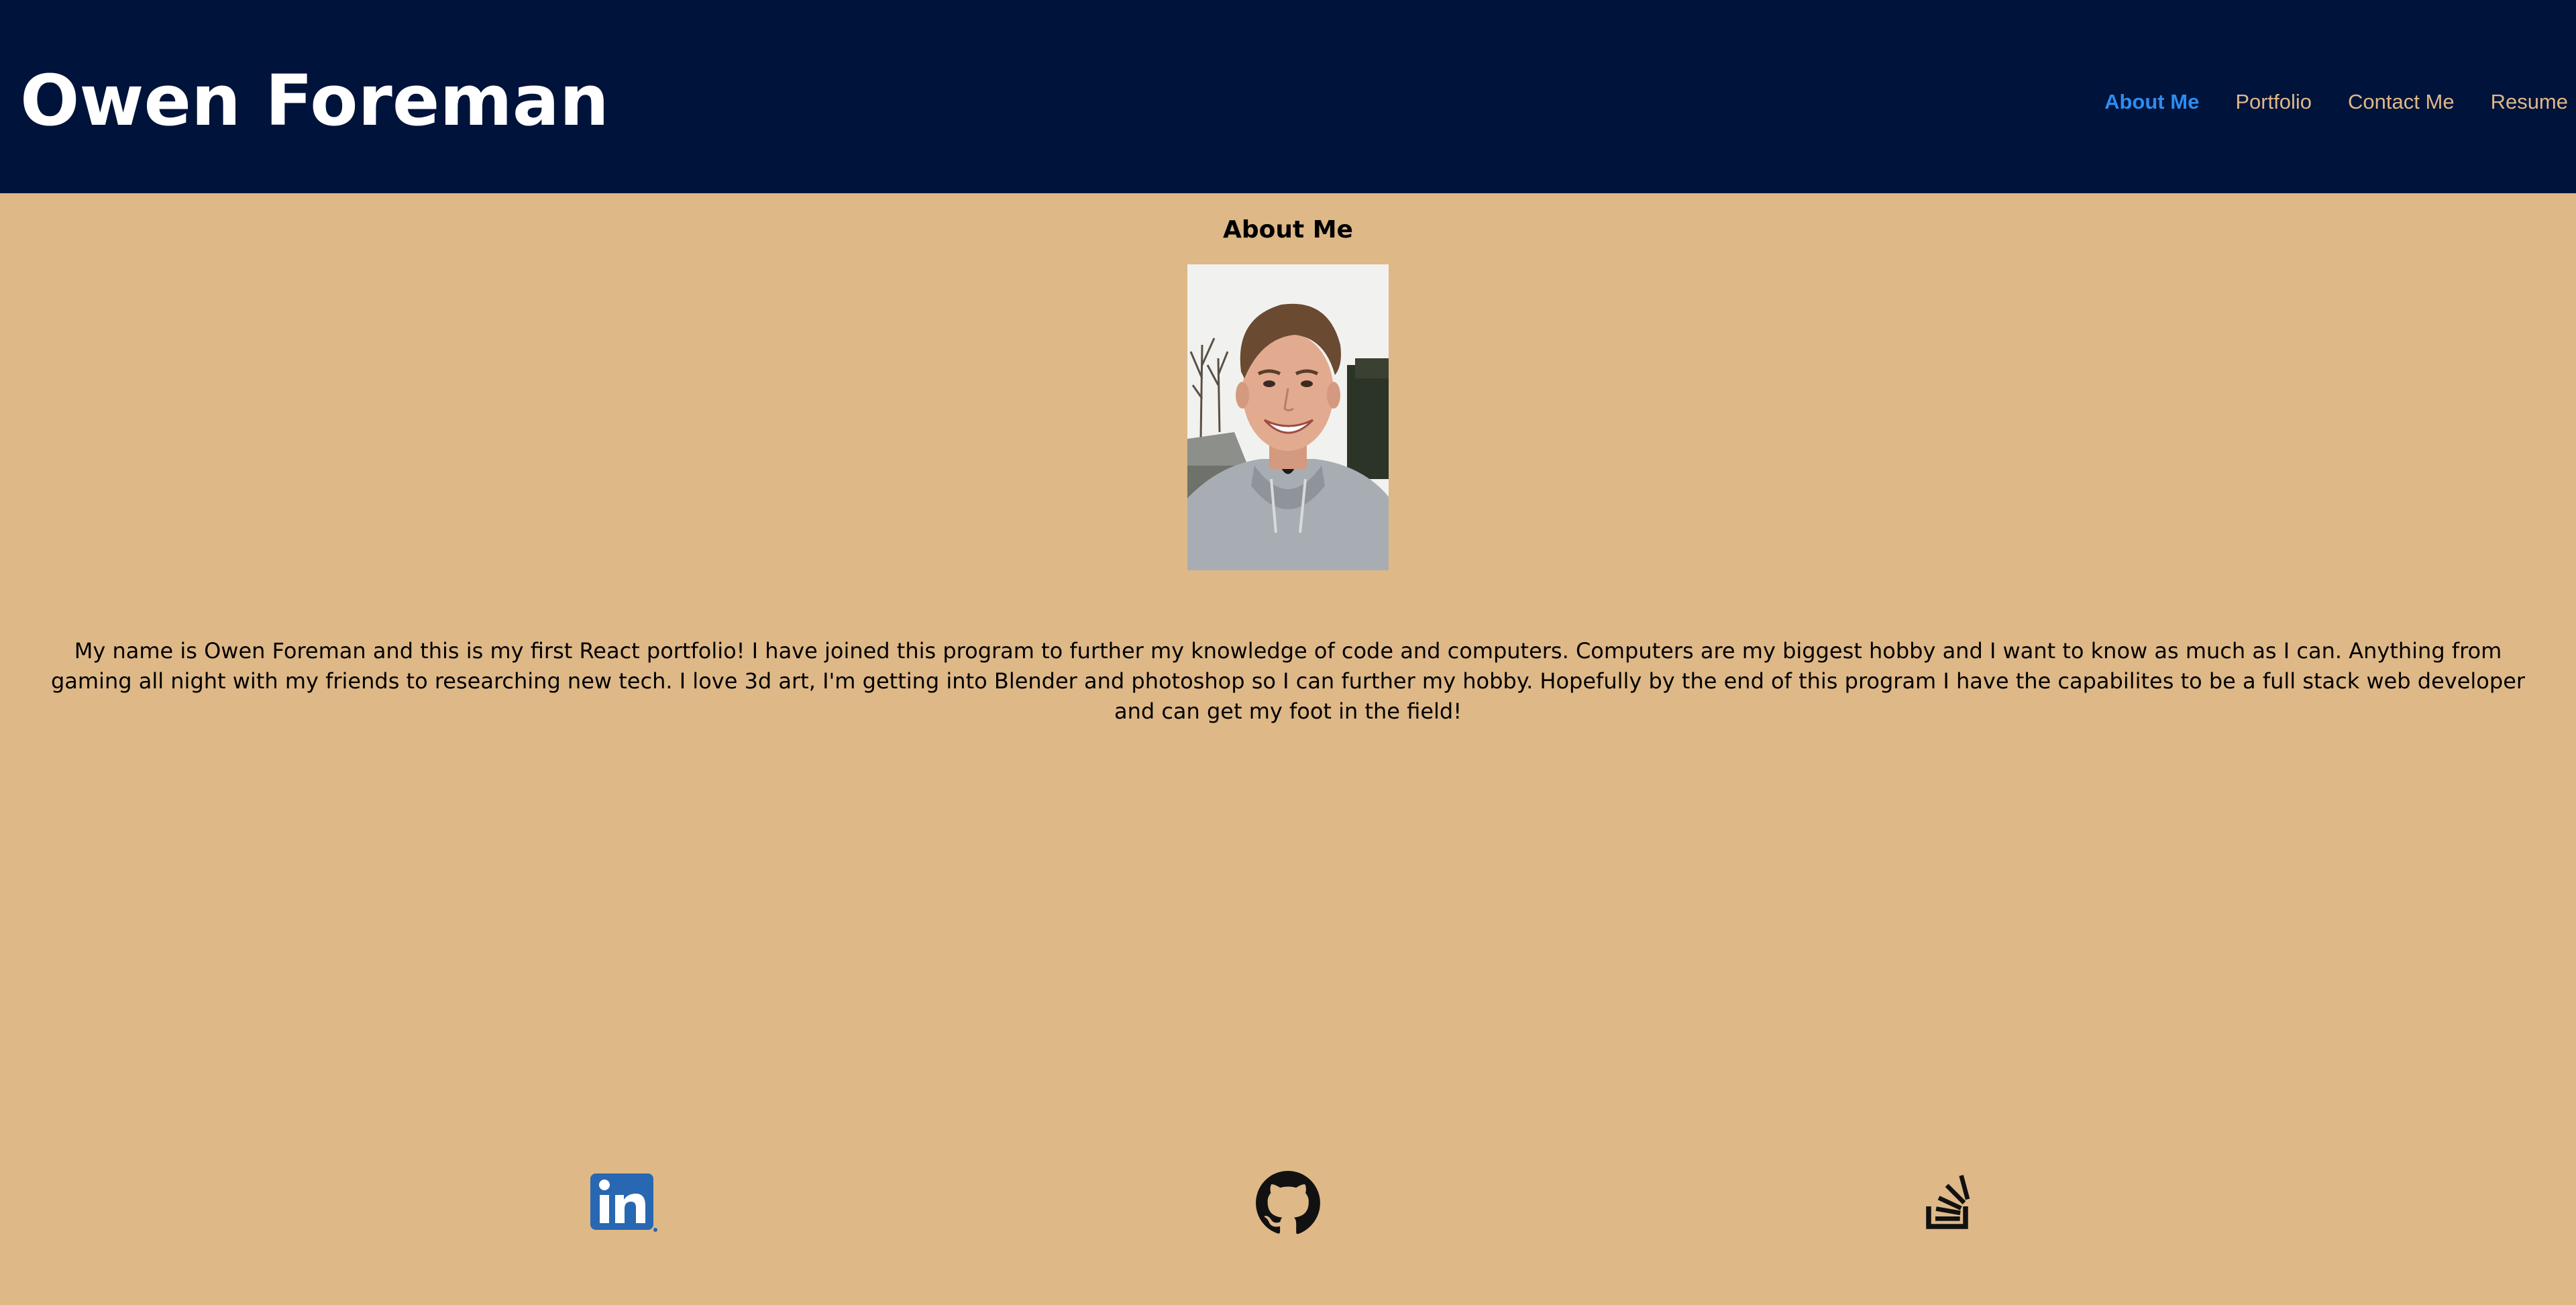 This screenshot has width=2576, height=1305. Describe the element at coordinates (1288, 417) in the screenshot. I see `profile-photo` at that location.